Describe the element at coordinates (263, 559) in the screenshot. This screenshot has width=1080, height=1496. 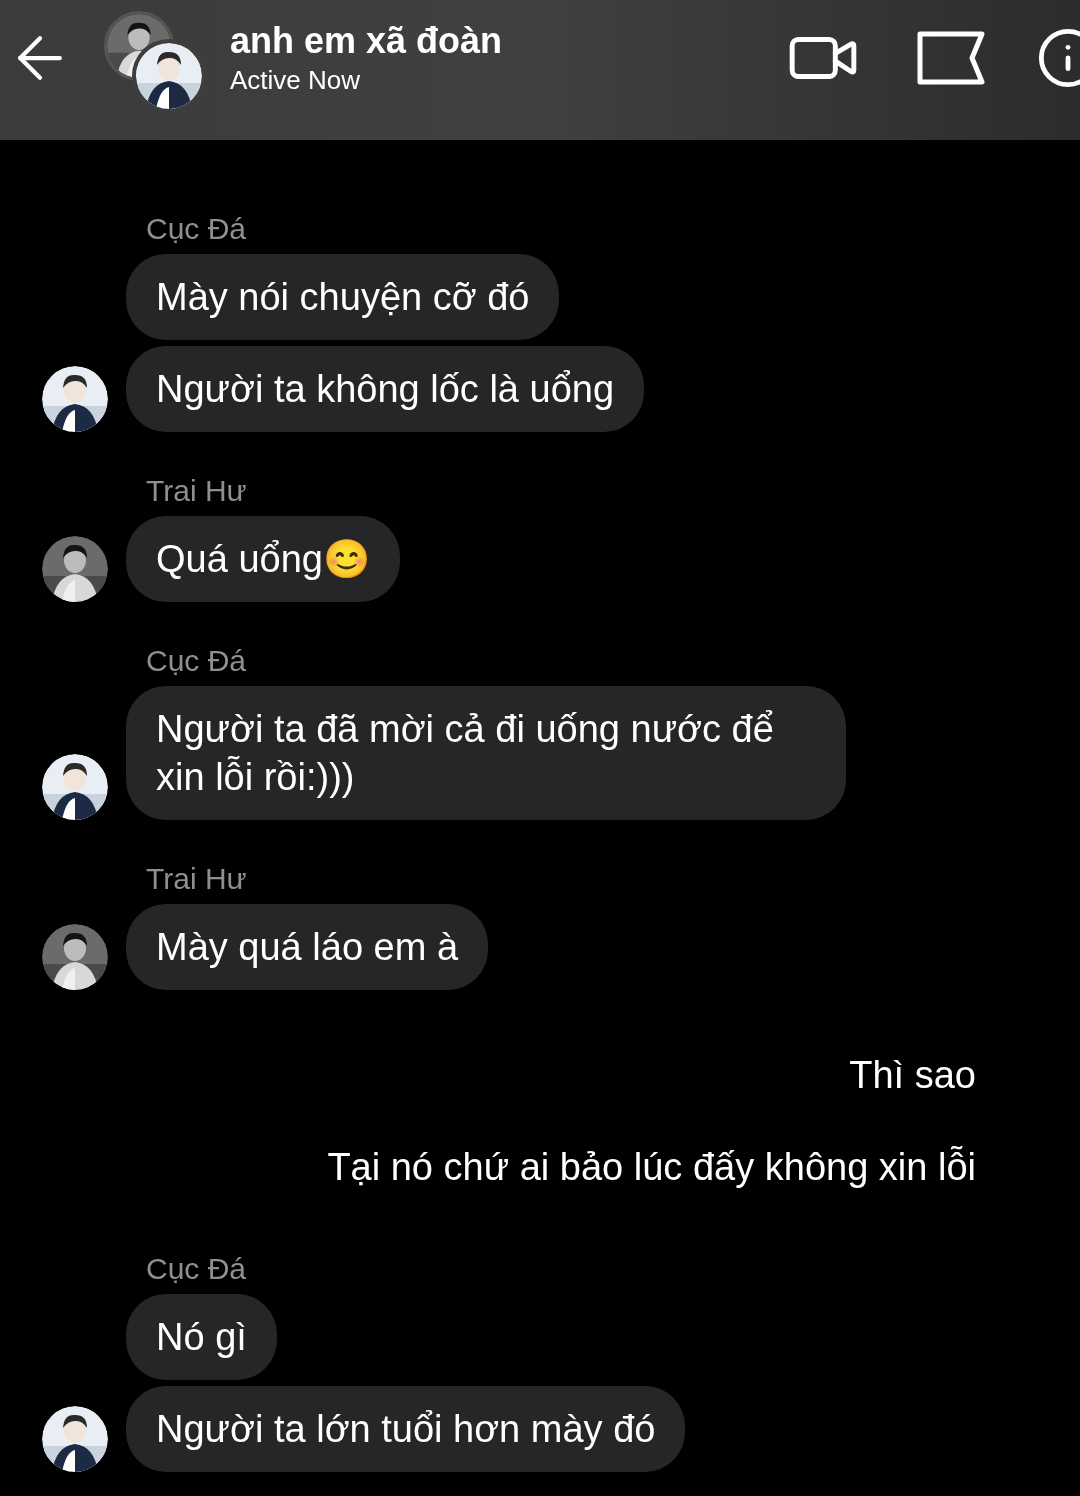
I see `message-bubble: Quá uổng😊` at that location.